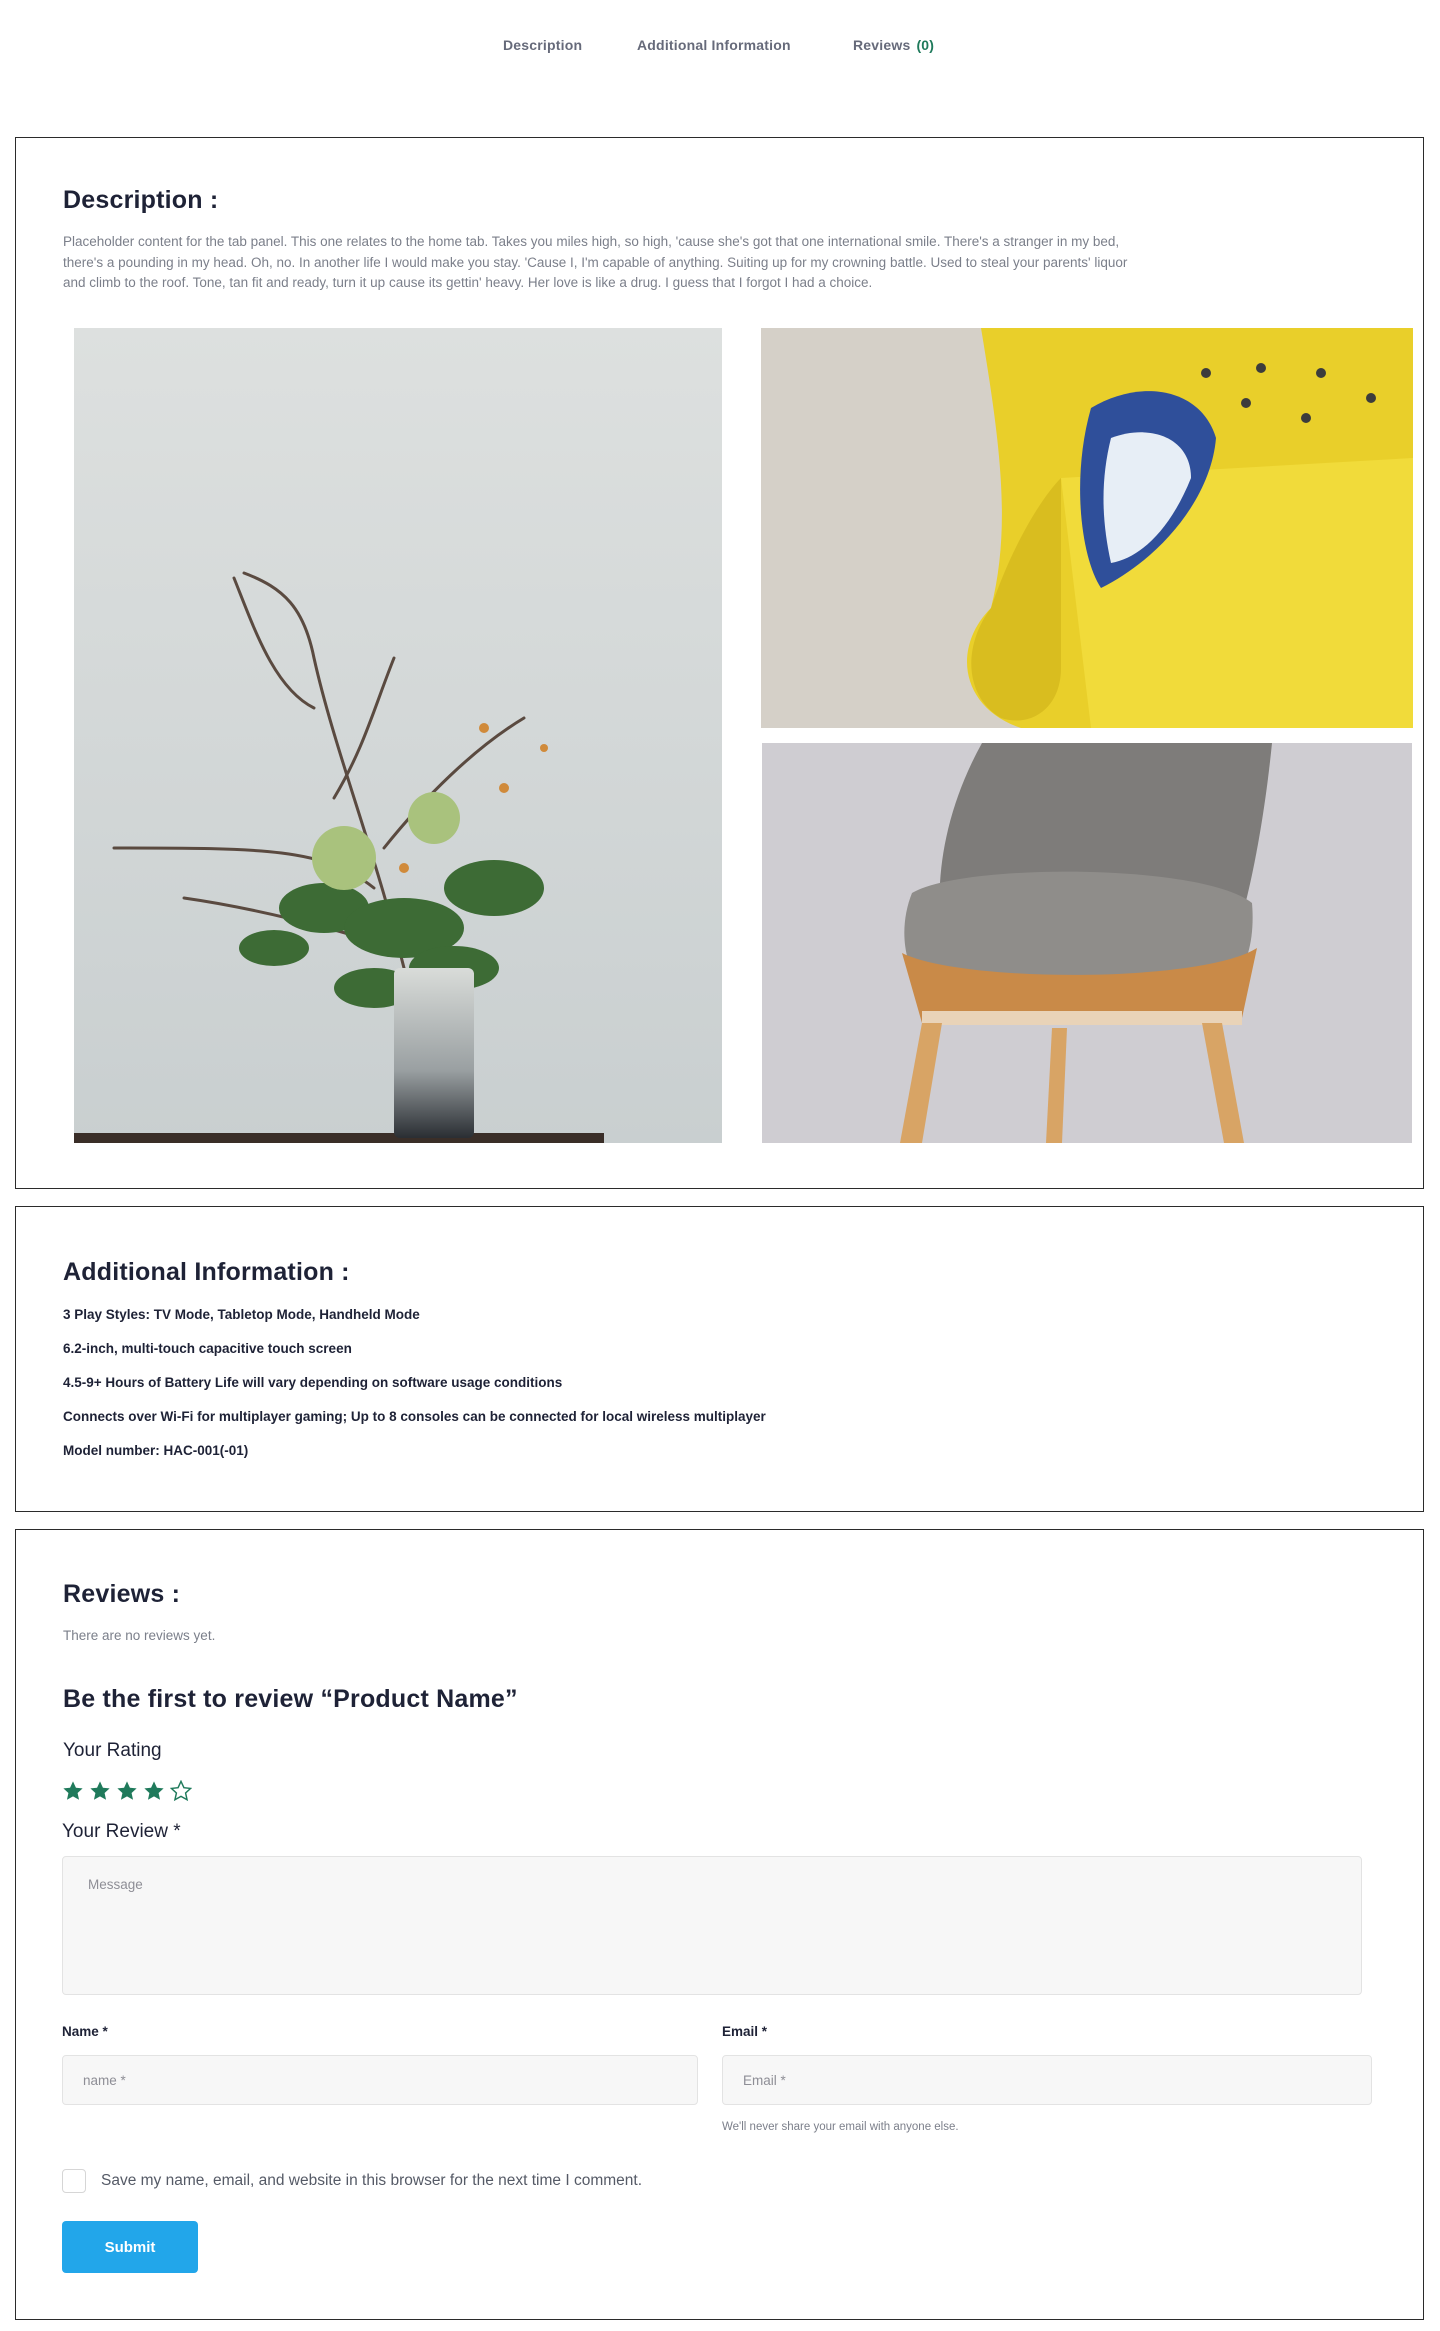 The height and width of the screenshot is (2331, 1440). I want to click on description-heading: Description :, so click(141, 200).